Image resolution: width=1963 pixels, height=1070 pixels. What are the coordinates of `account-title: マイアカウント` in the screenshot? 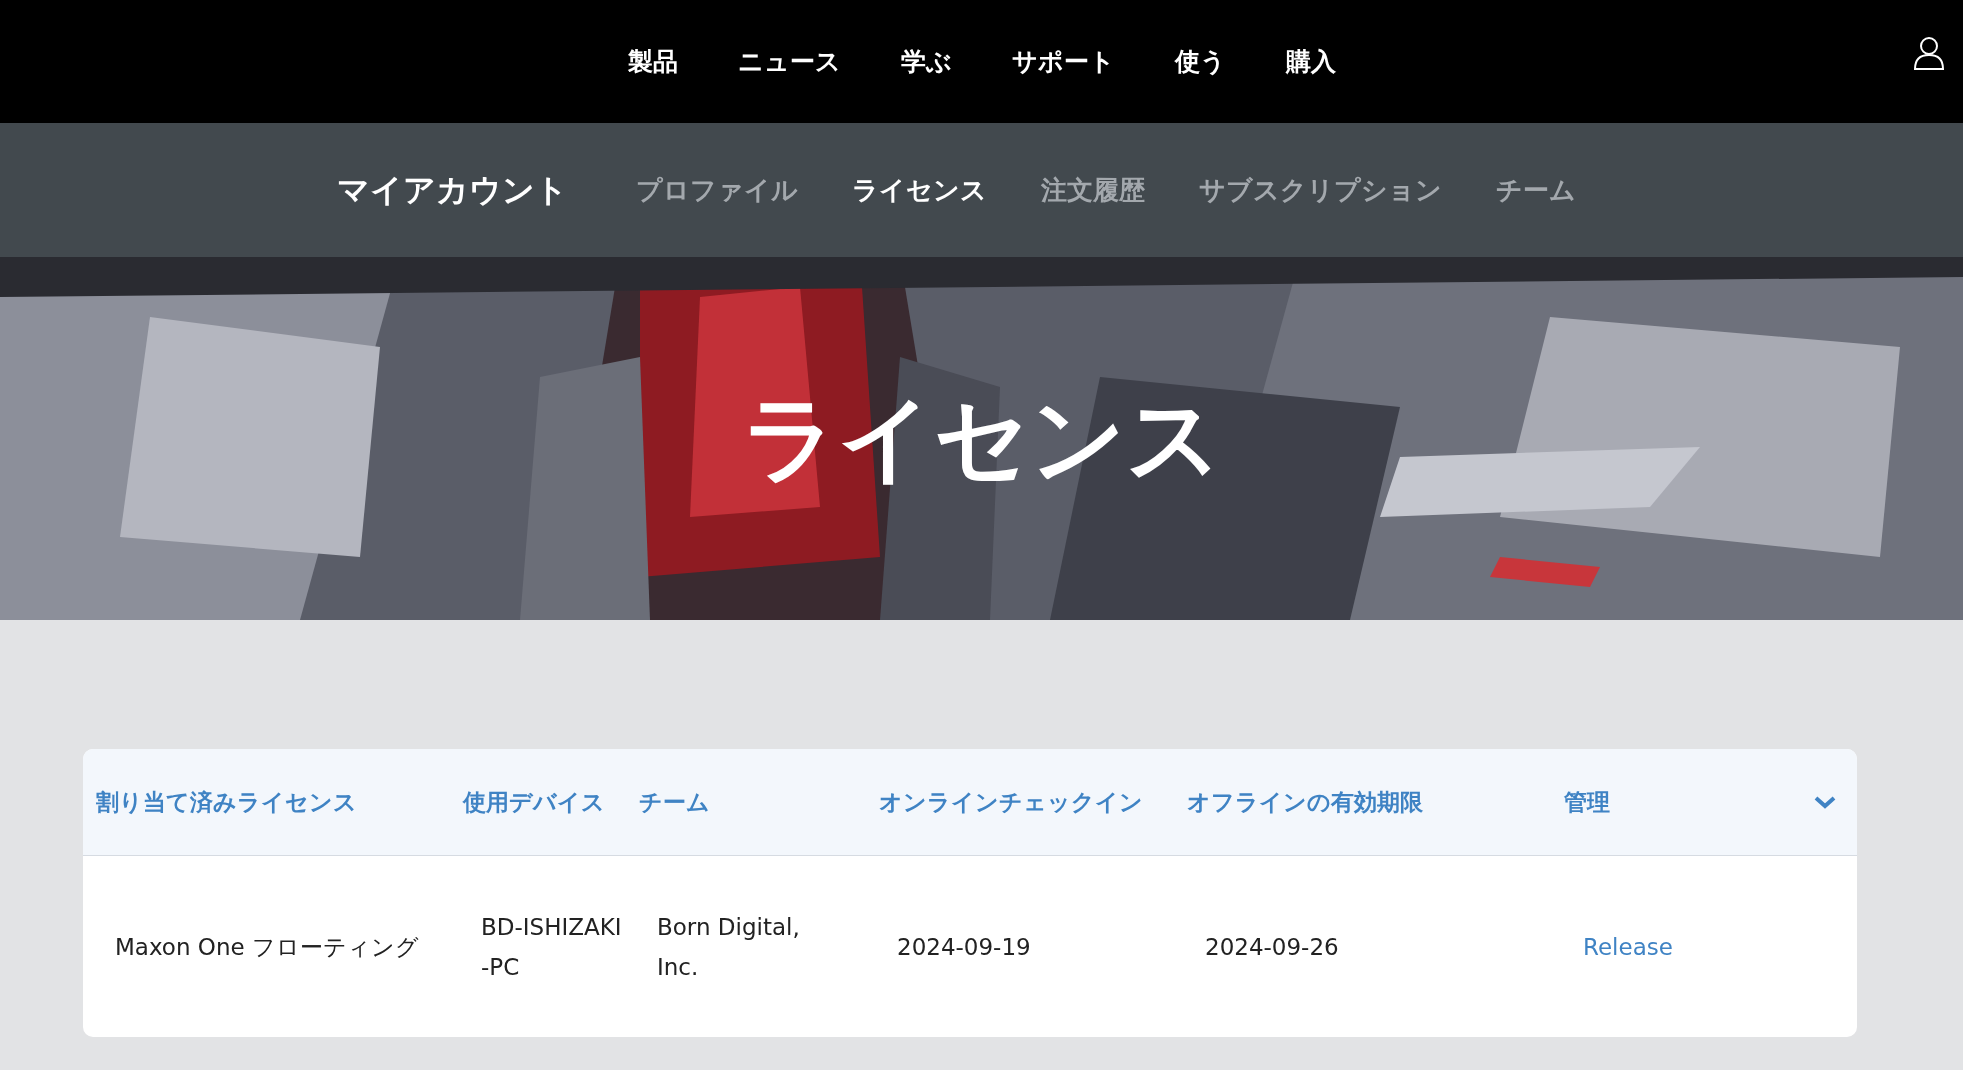 It's located at (452, 190).